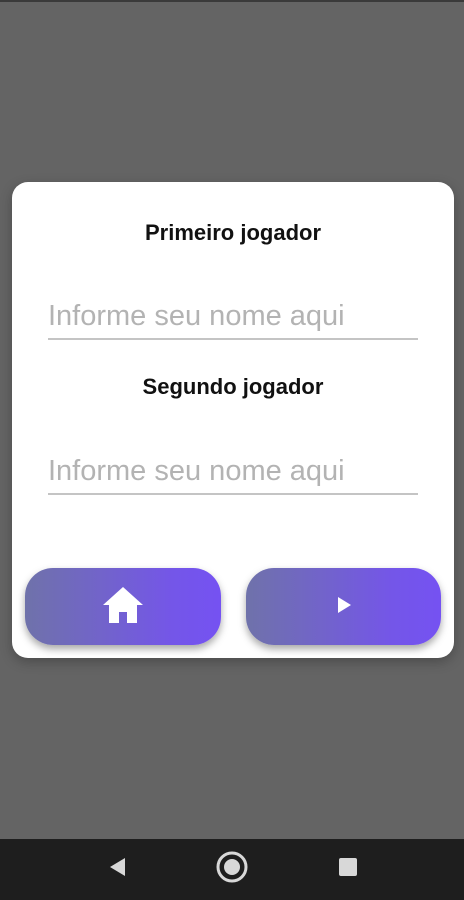  I want to click on status-bar, so click(232, 1).